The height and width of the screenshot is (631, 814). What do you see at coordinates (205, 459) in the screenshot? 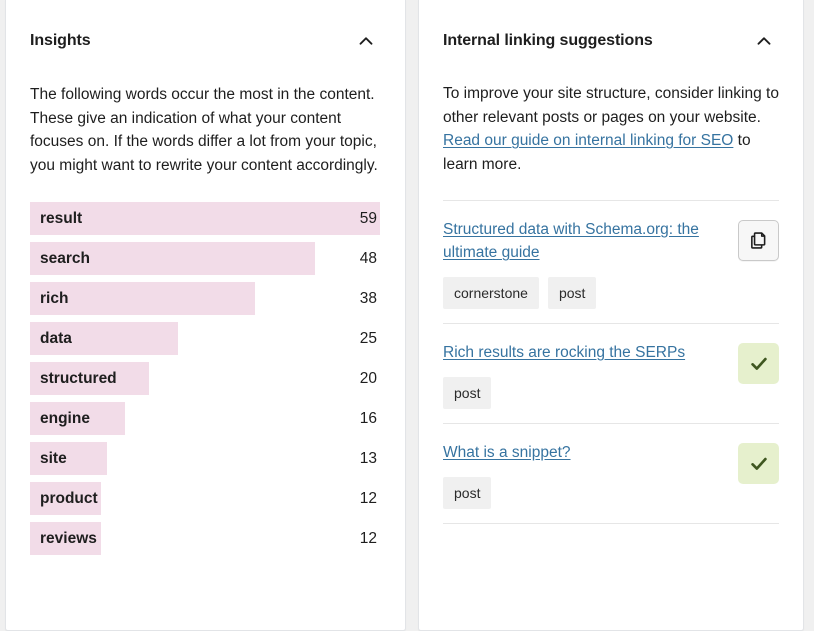
I see `prominent-word-row: site 13` at bounding box center [205, 459].